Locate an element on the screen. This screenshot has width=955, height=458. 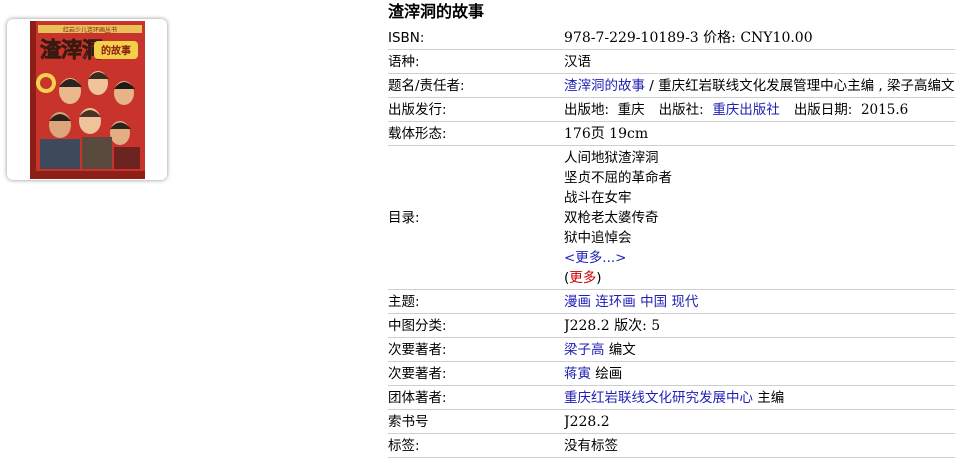
isbn-value: 978-7-229-10189-3 价格: CNY10.00 is located at coordinates (688, 38).